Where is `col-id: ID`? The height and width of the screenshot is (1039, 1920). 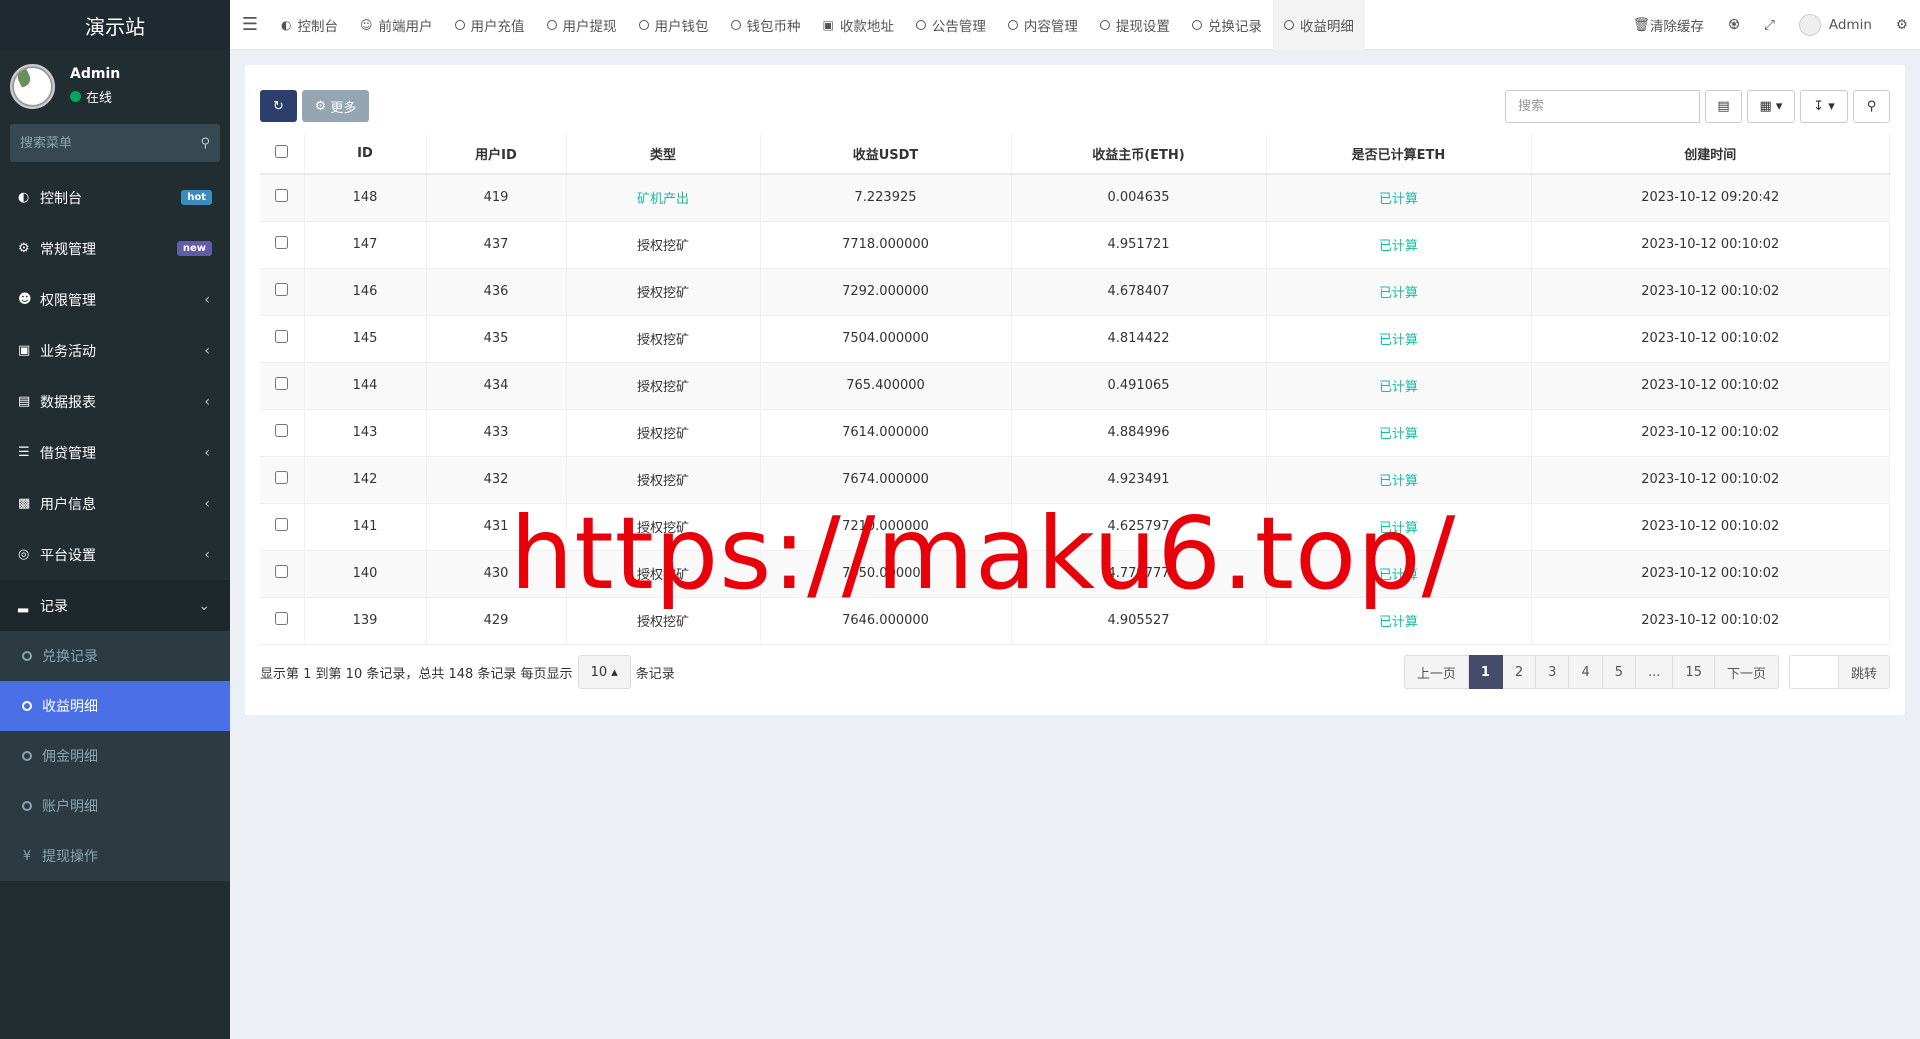 col-id: ID is located at coordinates (365, 154).